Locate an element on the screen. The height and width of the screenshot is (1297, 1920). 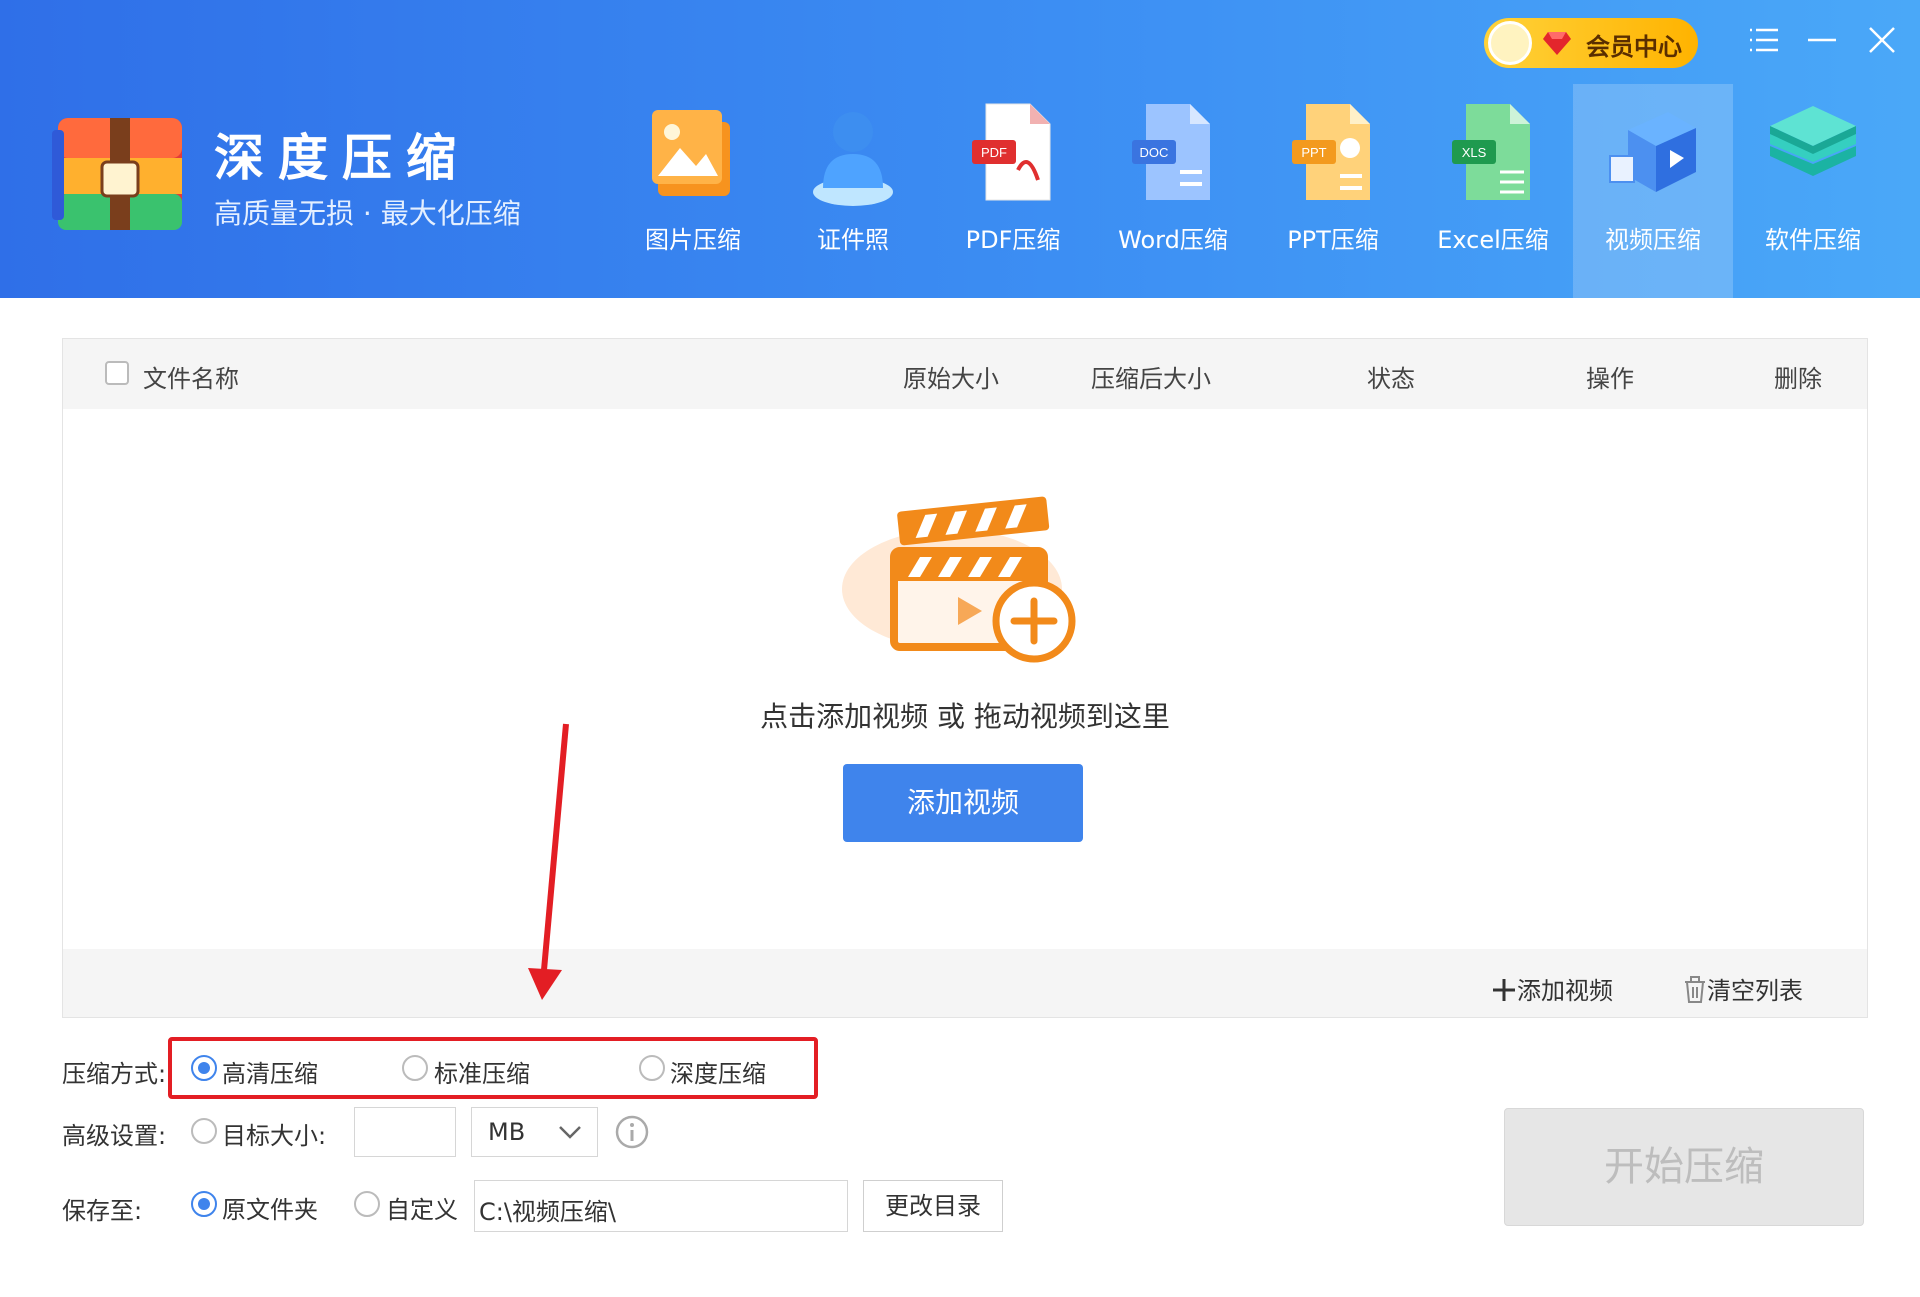
empty-hint: 点击添加视频 或 拖动视频到这里 is located at coordinates (965, 716).